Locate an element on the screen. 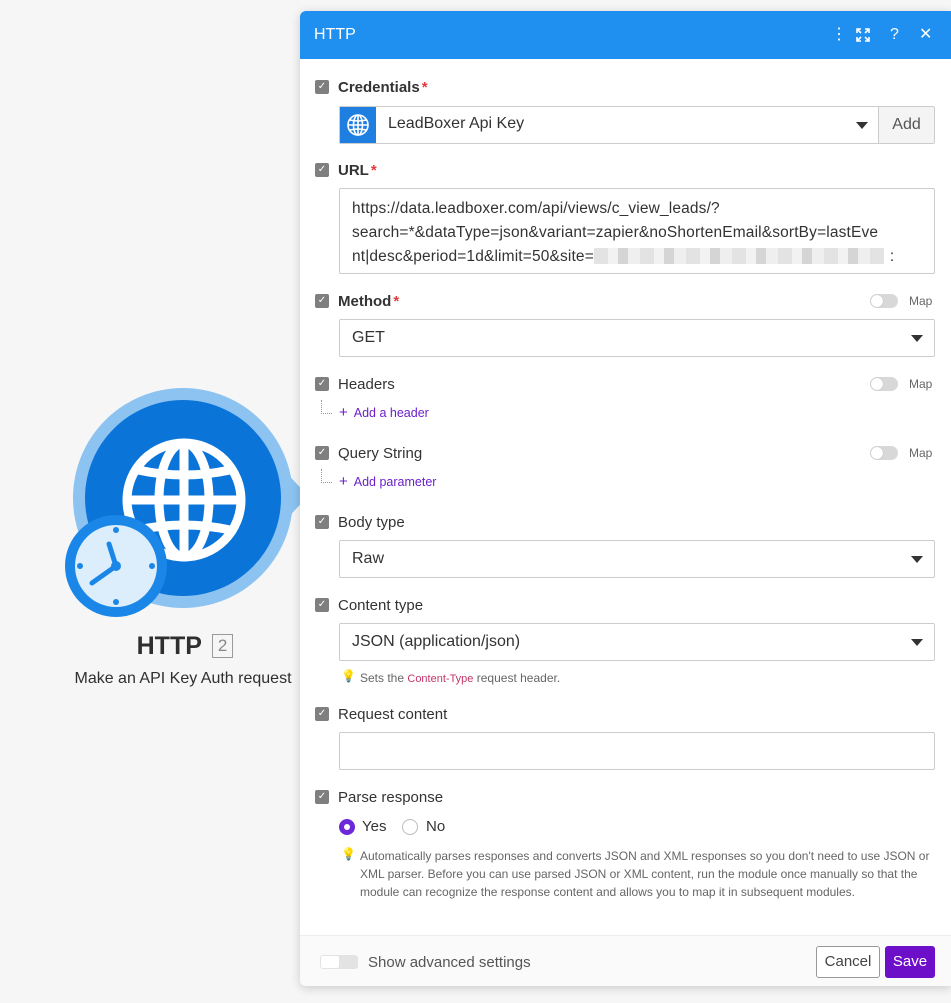 This screenshot has width=951, height=1003. url-label: URL * is located at coordinates (357, 170).